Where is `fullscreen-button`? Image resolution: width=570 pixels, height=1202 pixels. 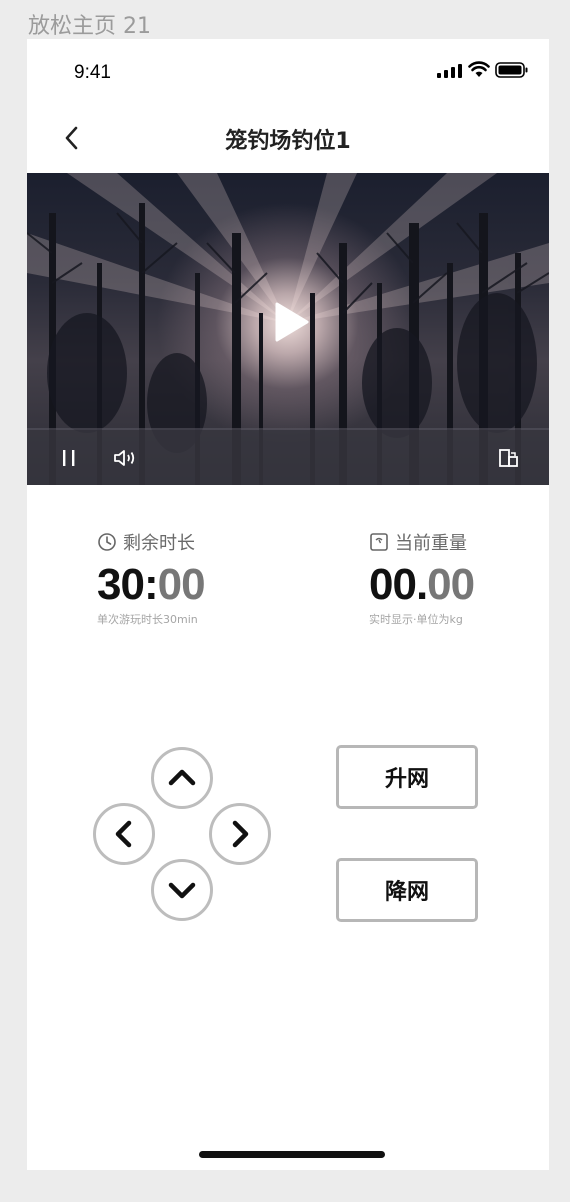
fullscreen-button is located at coordinates (509, 458).